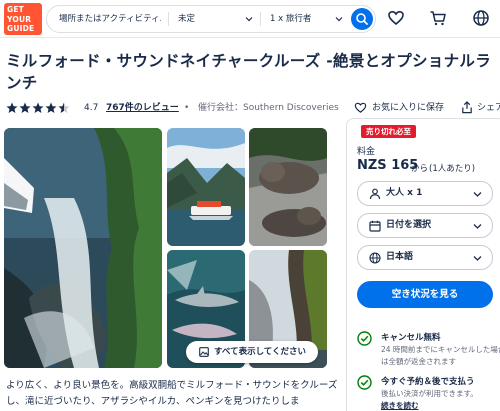  I want to click on search-bar: 場所またはアクティビティ… 未定 1 x 旅行者, so click(211, 19).